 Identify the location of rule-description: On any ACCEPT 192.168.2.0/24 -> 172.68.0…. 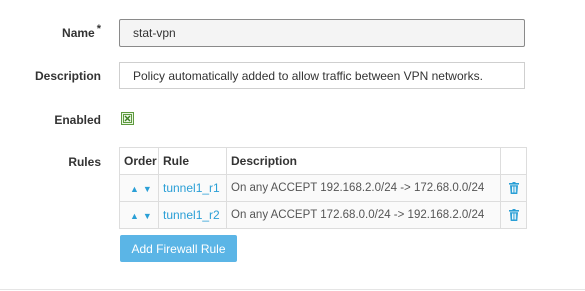
(363, 188).